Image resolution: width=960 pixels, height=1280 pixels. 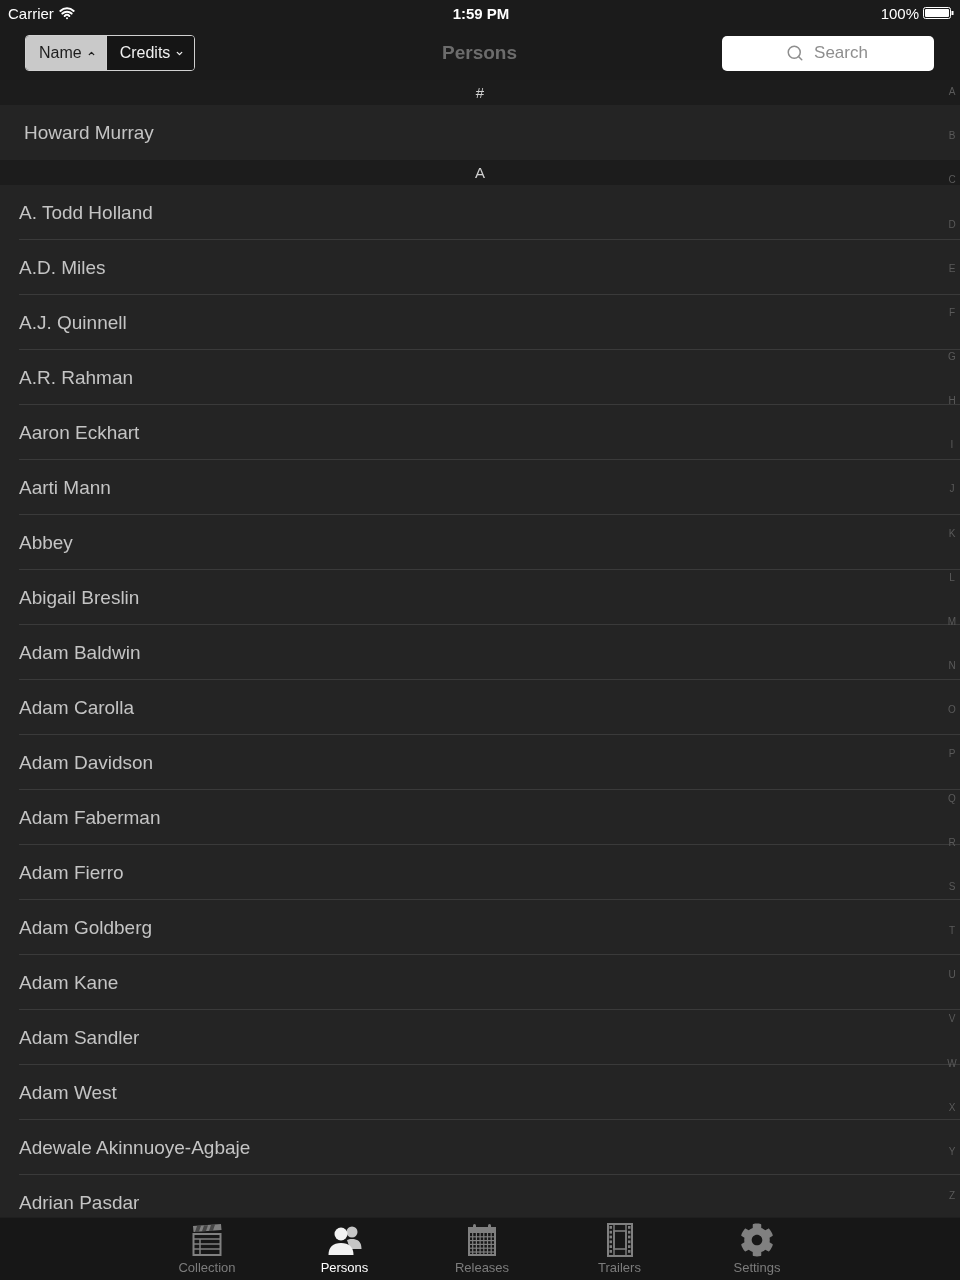 I want to click on calendar-icon, so click(x=482, y=1240).